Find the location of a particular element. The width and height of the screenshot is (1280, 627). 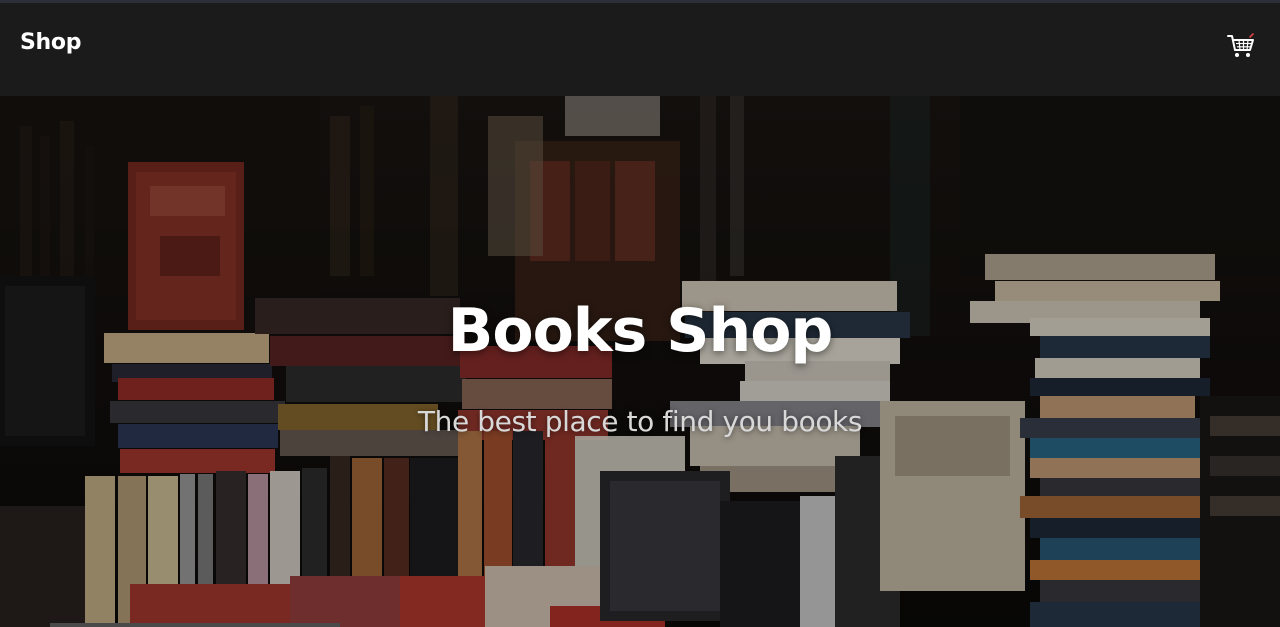

navbar: Shop is located at coordinates (640, 49).